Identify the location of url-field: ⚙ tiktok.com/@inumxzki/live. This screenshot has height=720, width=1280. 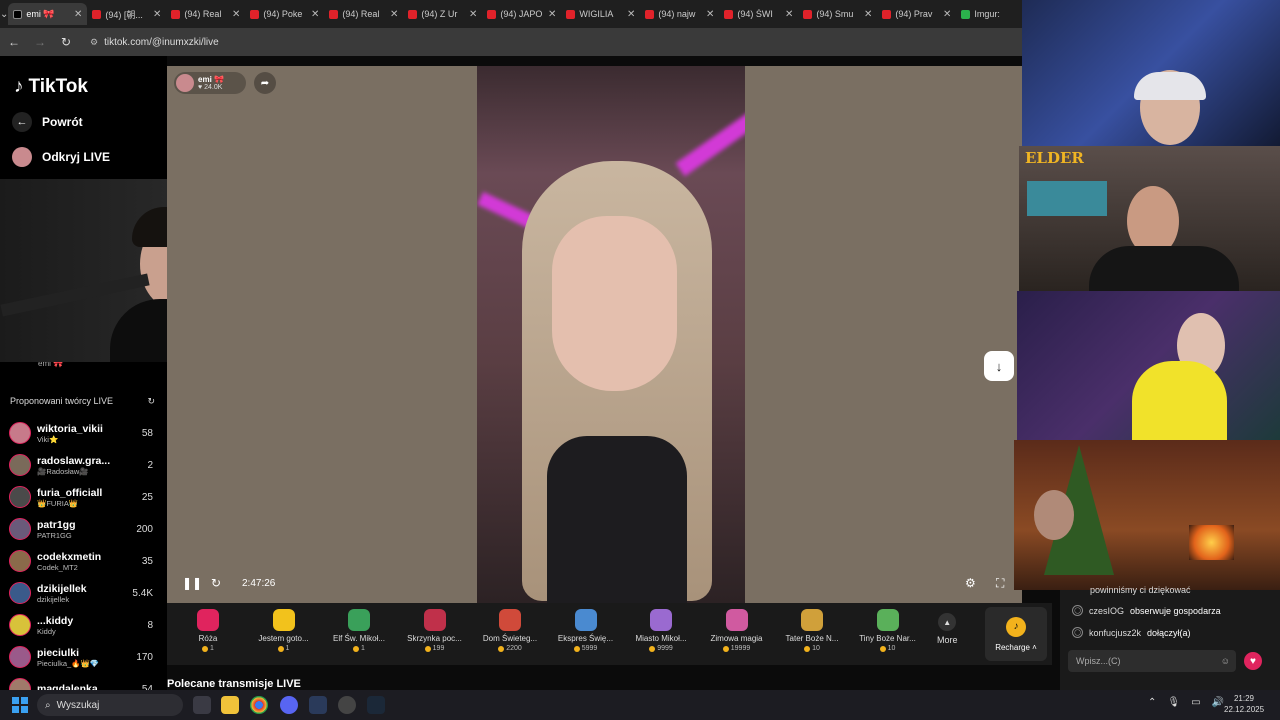
(154, 42).